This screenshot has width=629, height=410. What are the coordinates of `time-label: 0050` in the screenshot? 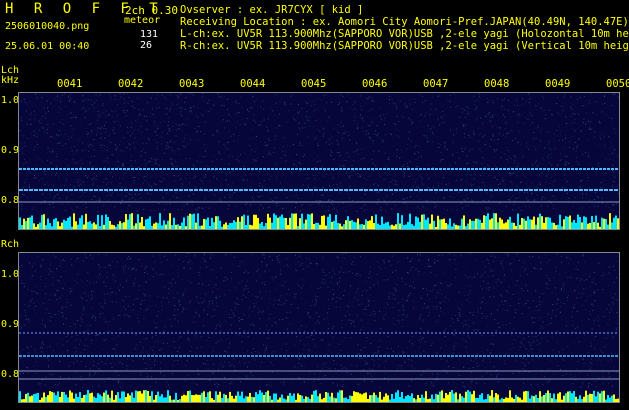 It's located at (617, 84).